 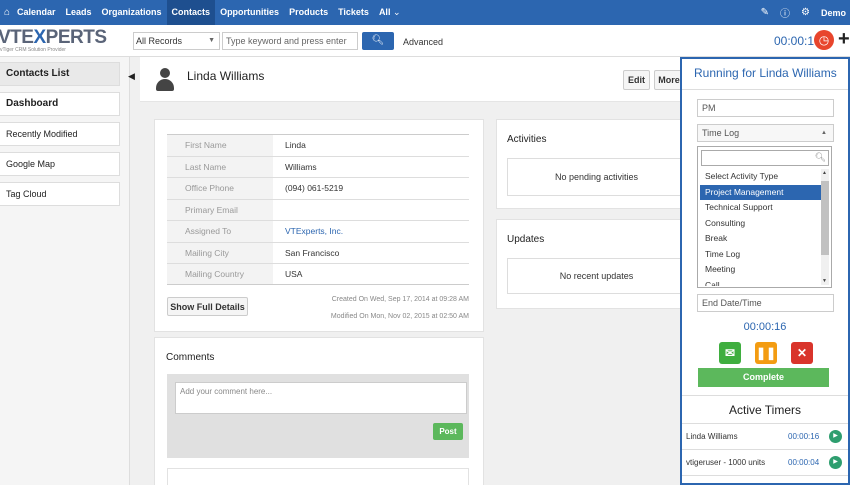 I want to click on user-menu: Demo, so click(x=833, y=13).